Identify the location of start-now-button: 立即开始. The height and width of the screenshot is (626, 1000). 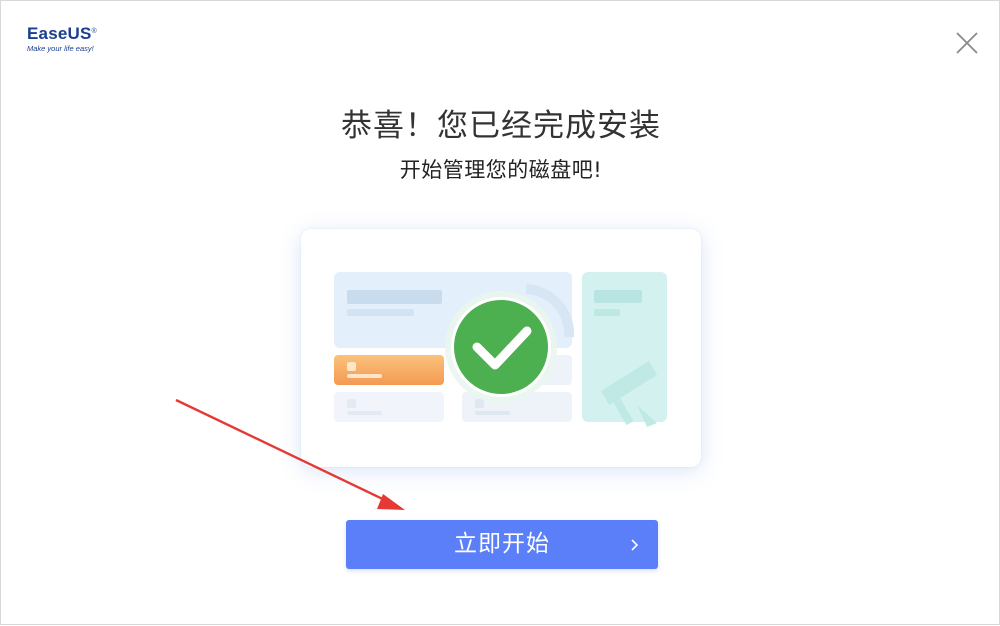
(502, 544).